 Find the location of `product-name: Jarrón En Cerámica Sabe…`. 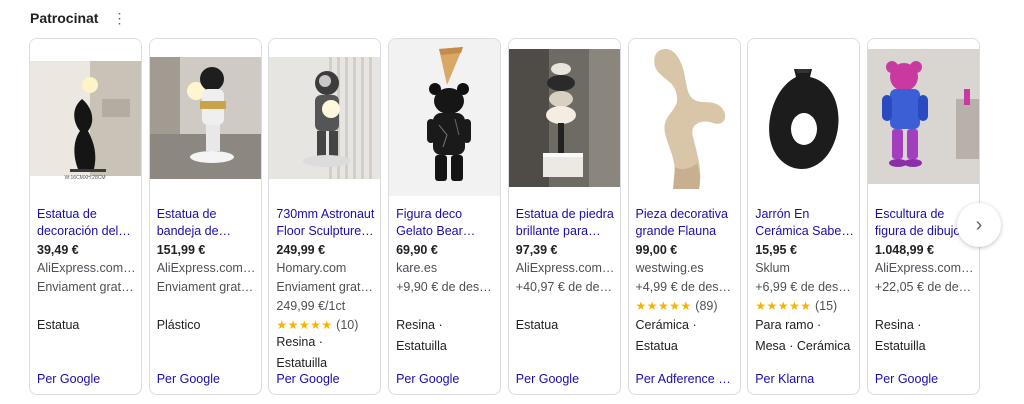

product-name: Jarrón En Cerámica Sabe… is located at coordinates (804, 223).